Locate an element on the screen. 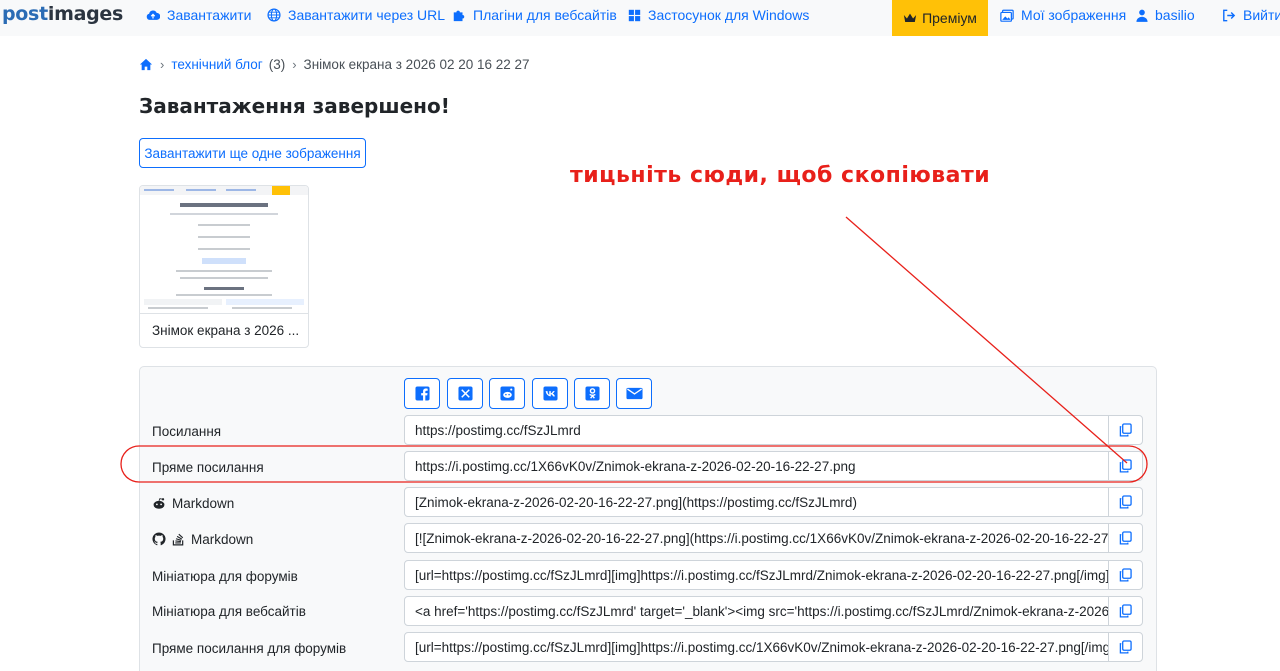 This screenshot has height=671, width=1280. breadcrumb-current: Знімок екрана з 2026 02 20 16 22 27 is located at coordinates (416, 64).